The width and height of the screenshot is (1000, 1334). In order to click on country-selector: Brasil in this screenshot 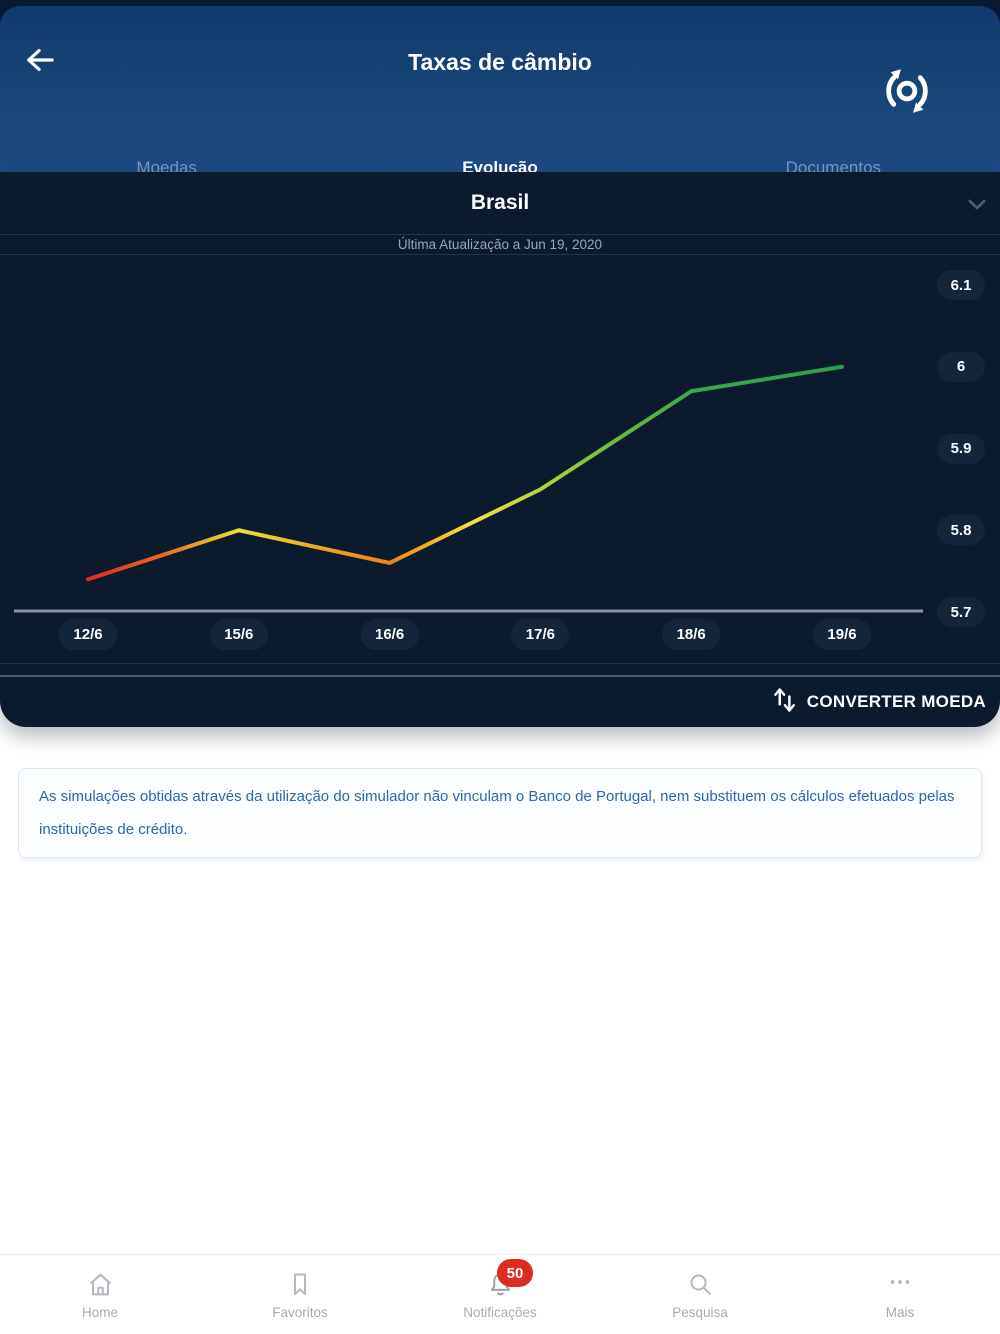, I will do `click(500, 203)`.